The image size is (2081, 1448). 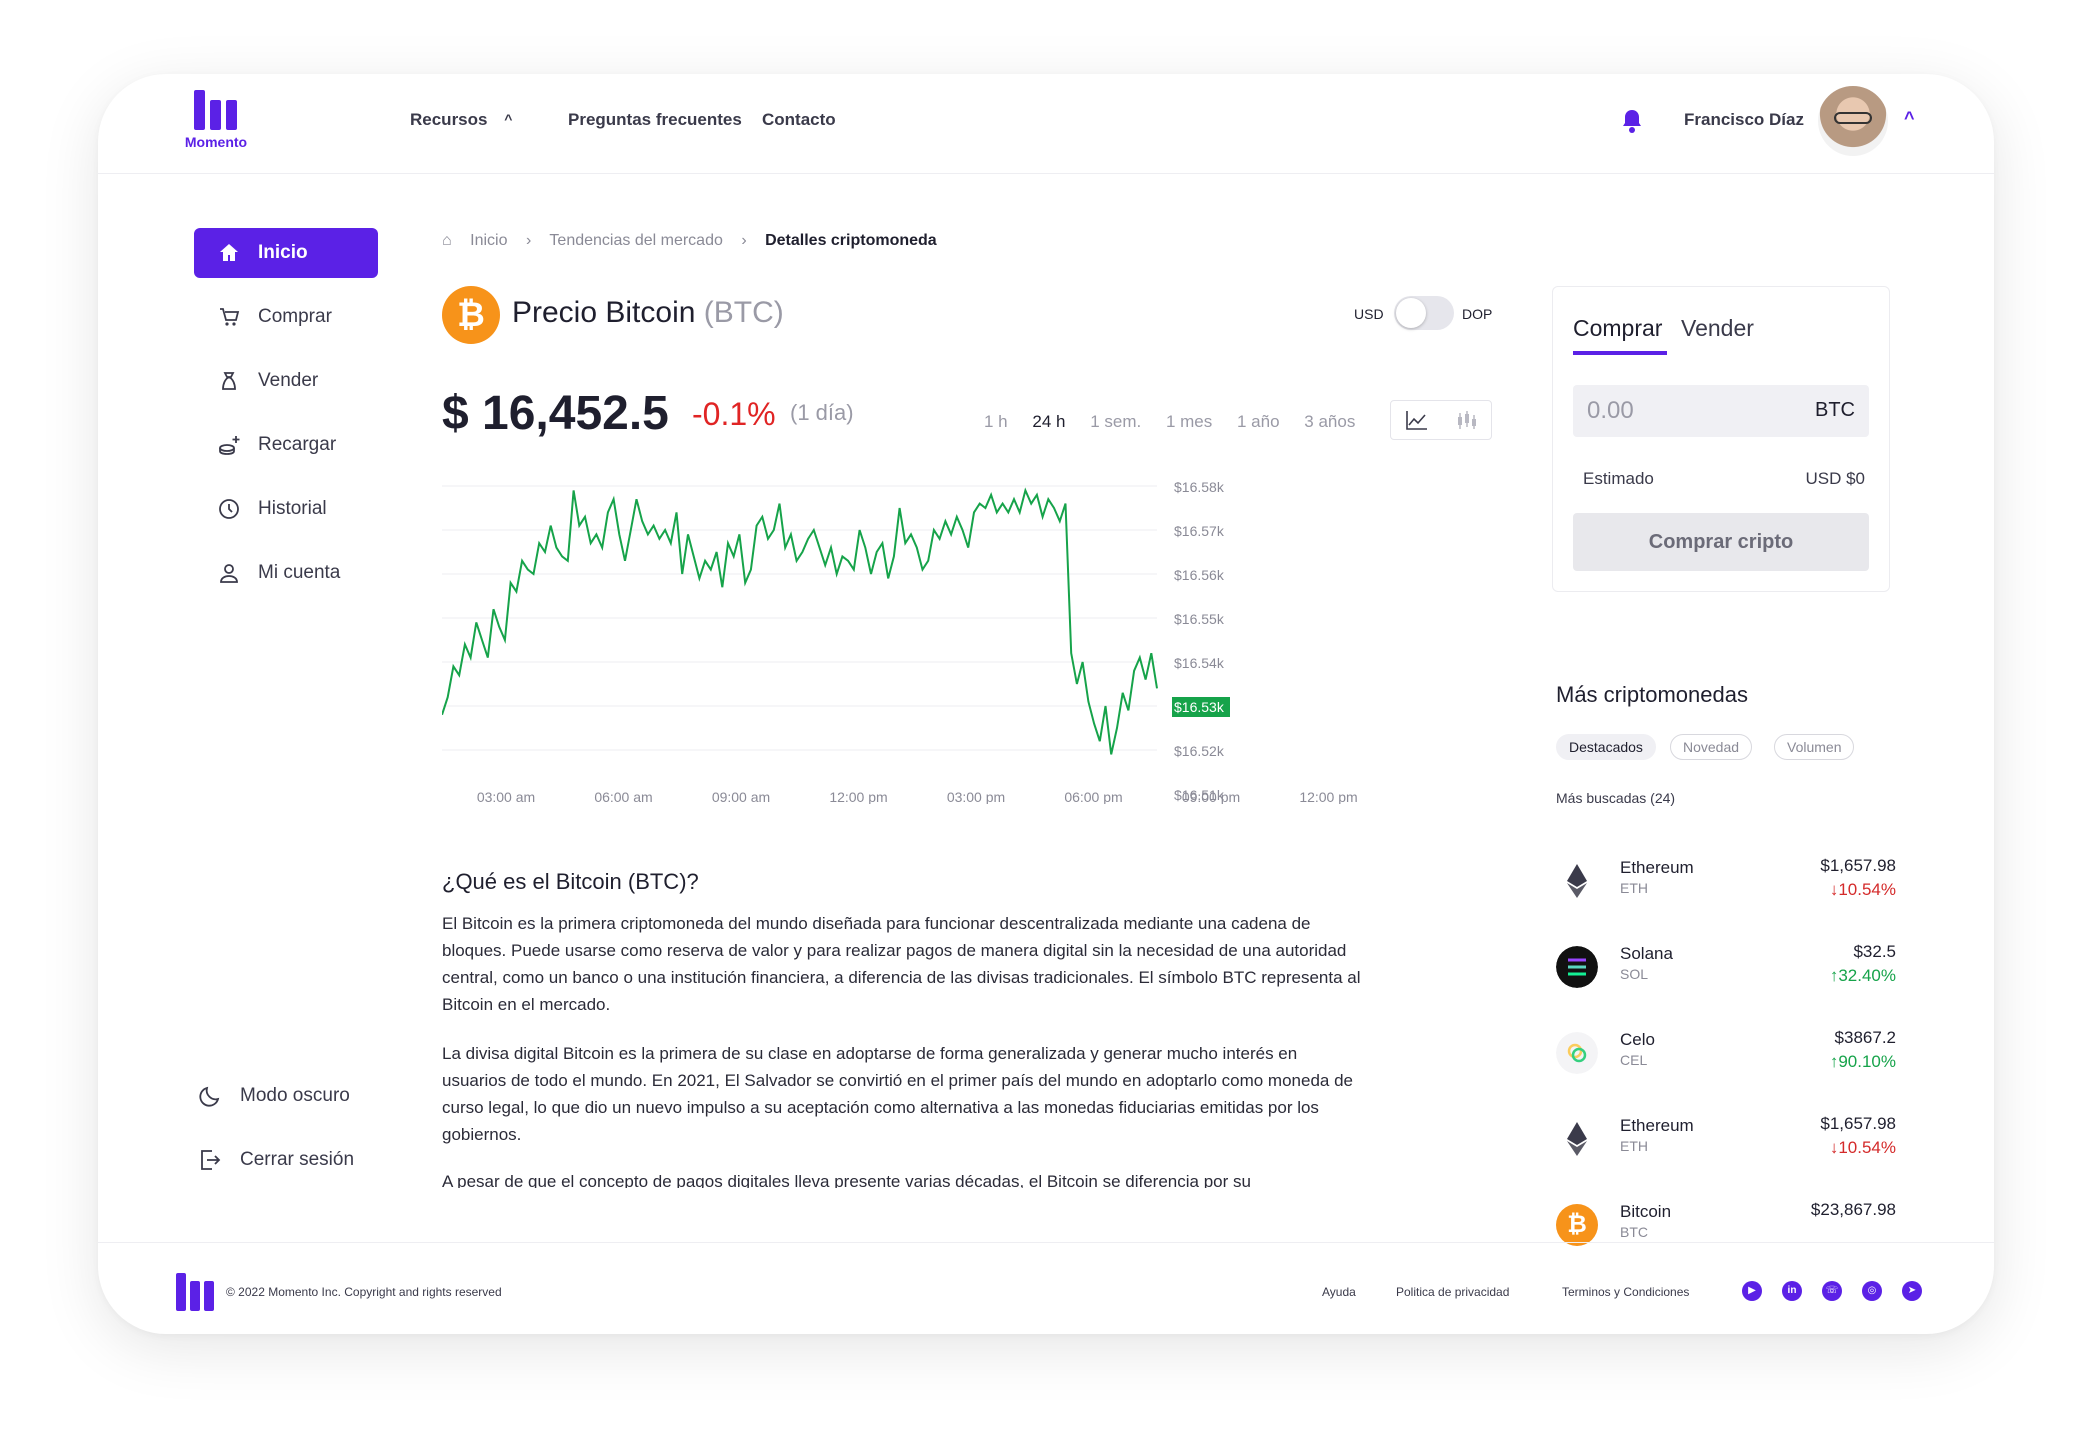 What do you see at coordinates (1634, 1232) in the screenshot?
I see `coin-symbol: BTC` at bounding box center [1634, 1232].